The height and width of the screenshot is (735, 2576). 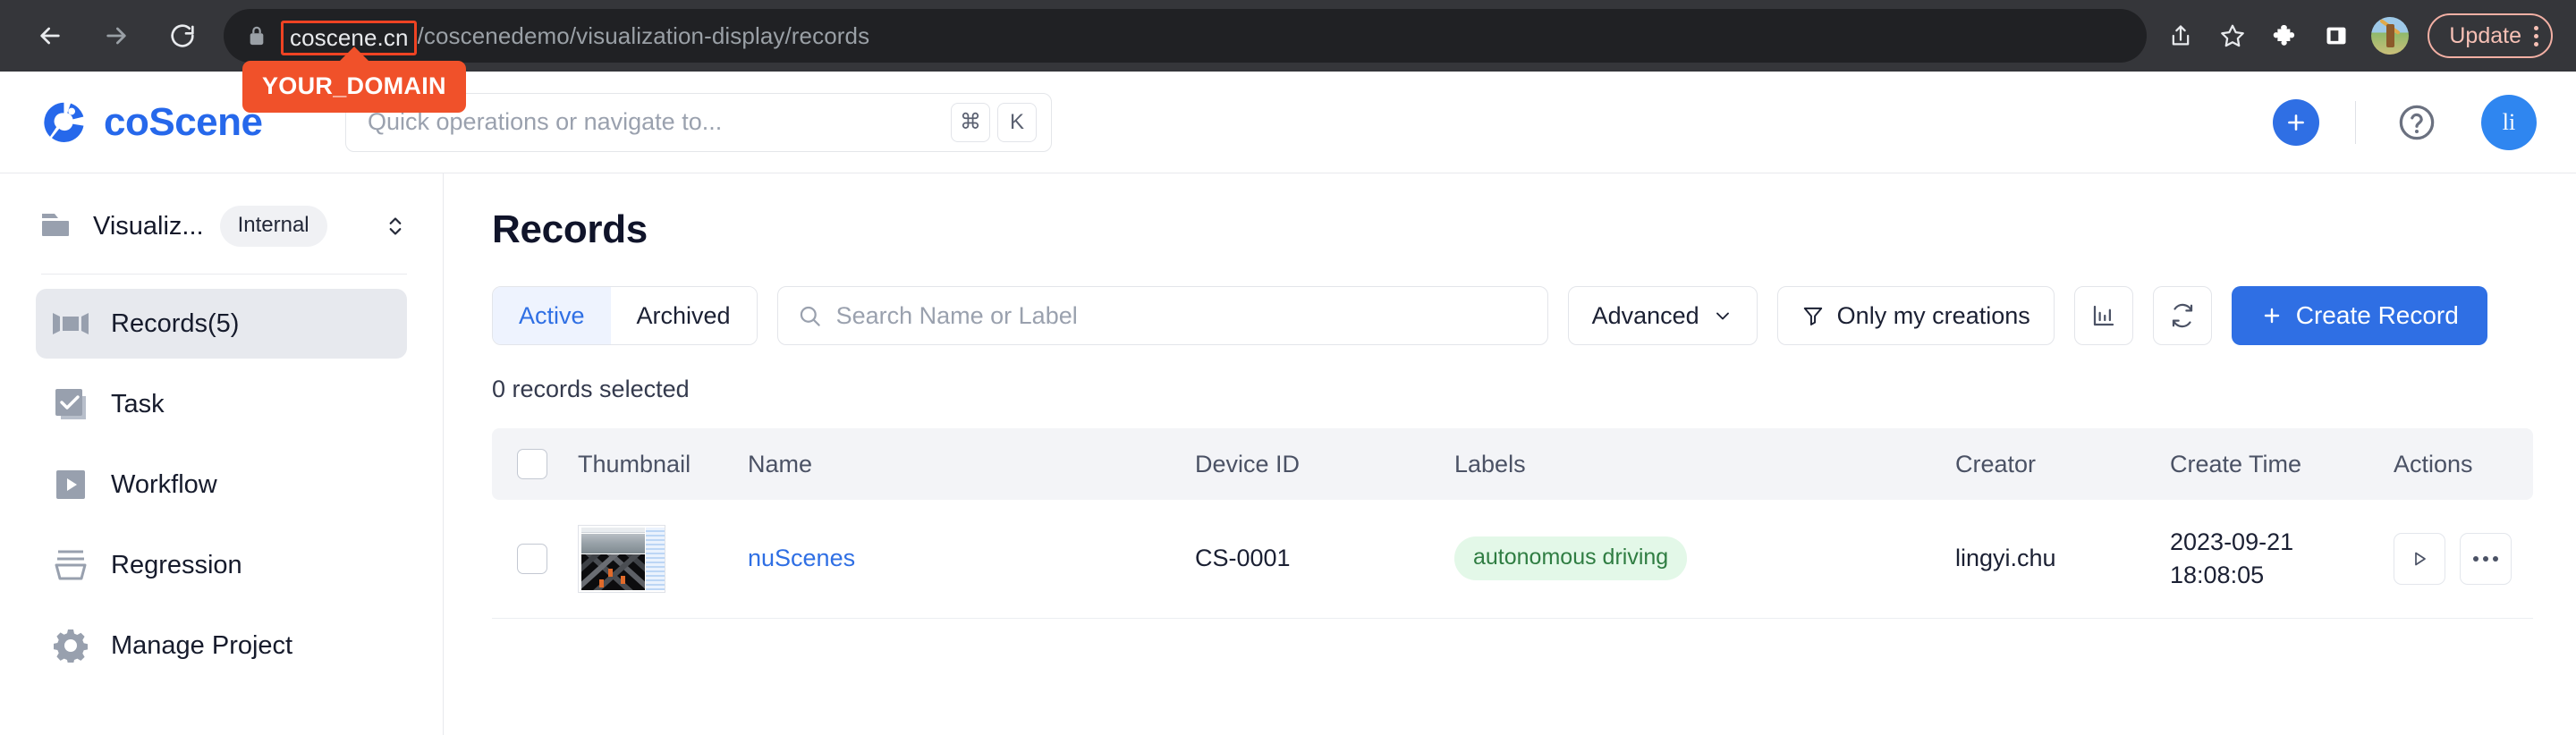 What do you see at coordinates (971, 559) in the screenshot?
I see `row-name-cell: nuScenes` at bounding box center [971, 559].